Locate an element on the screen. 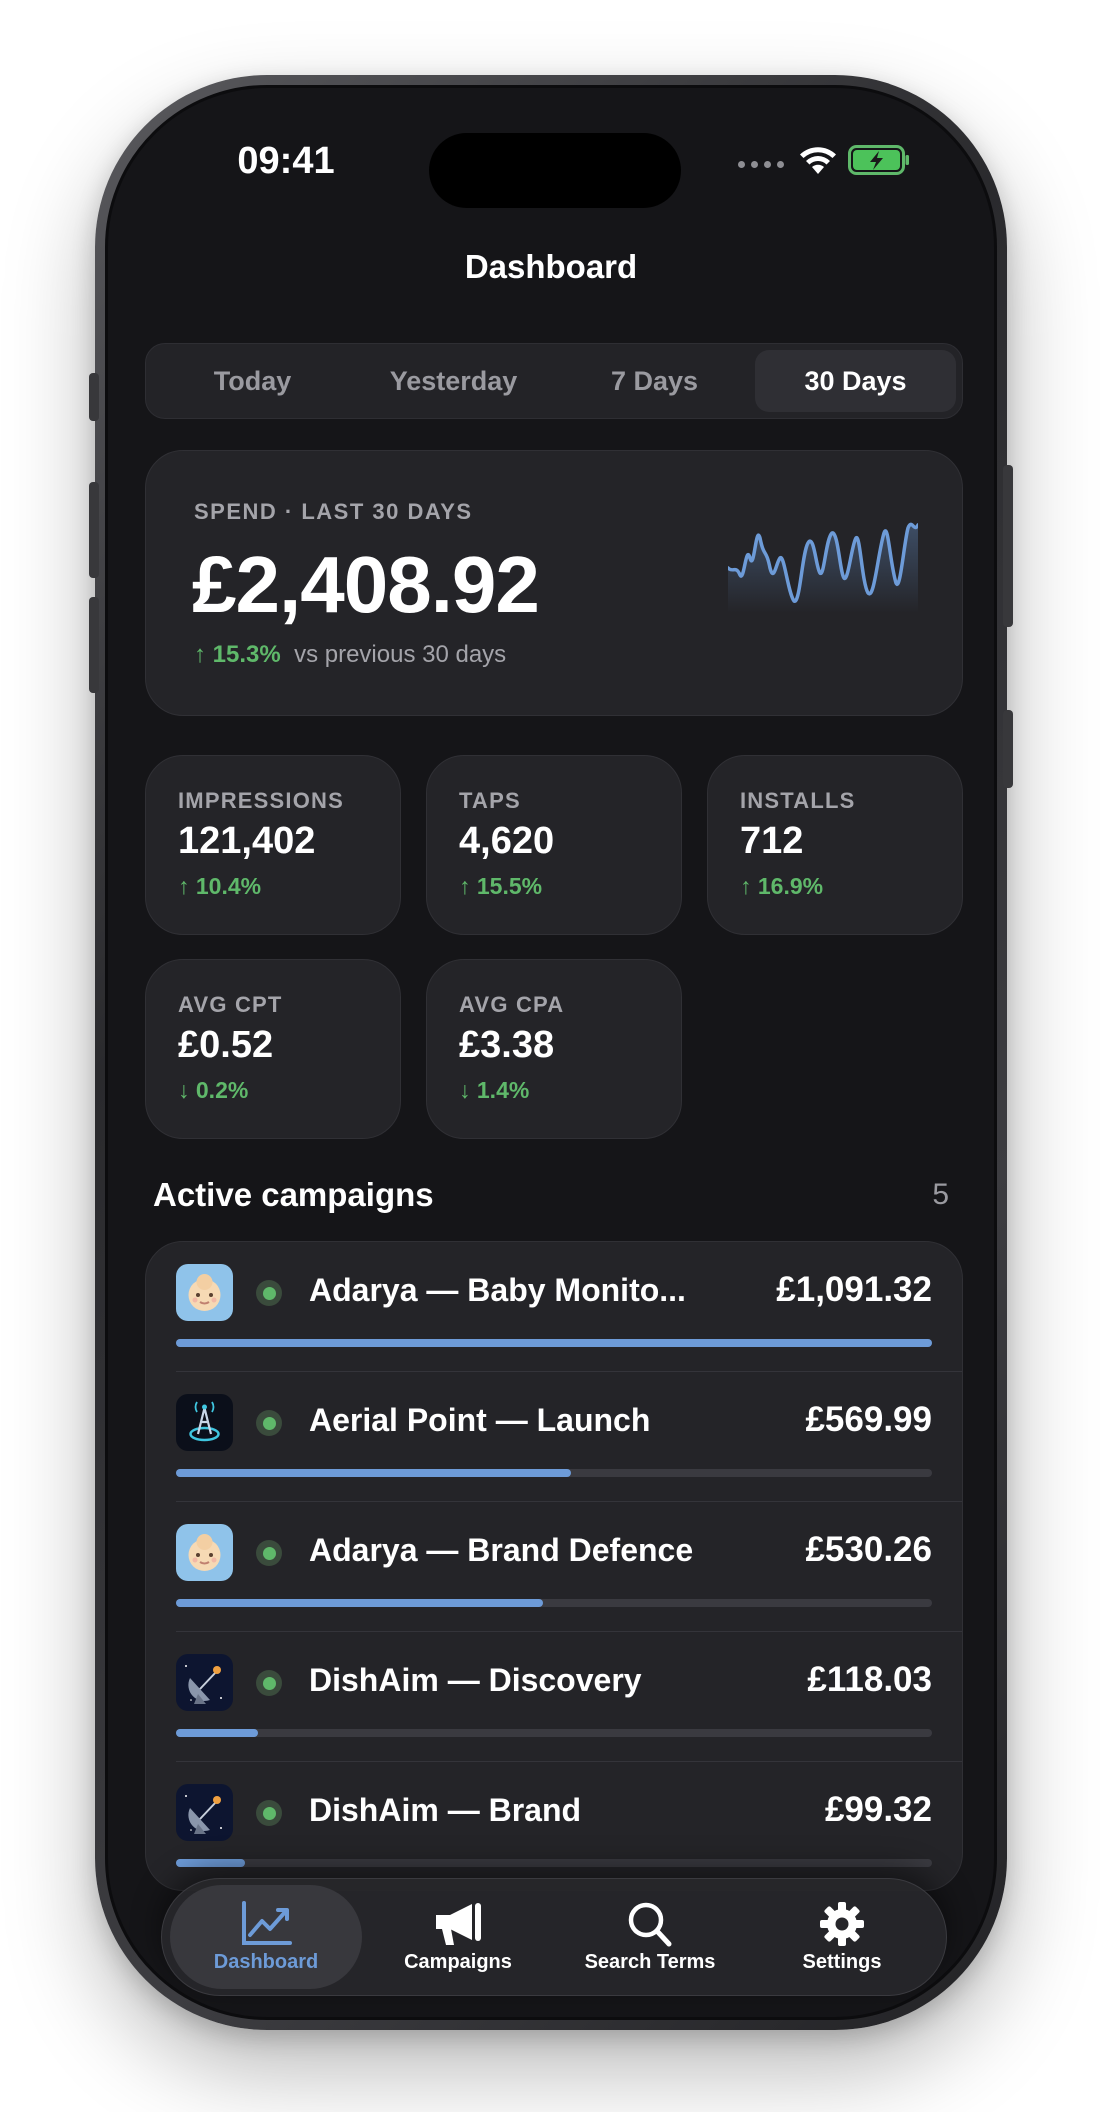 The width and height of the screenshot is (1100, 2112). stat-value: 712 is located at coordinates (772, 841).